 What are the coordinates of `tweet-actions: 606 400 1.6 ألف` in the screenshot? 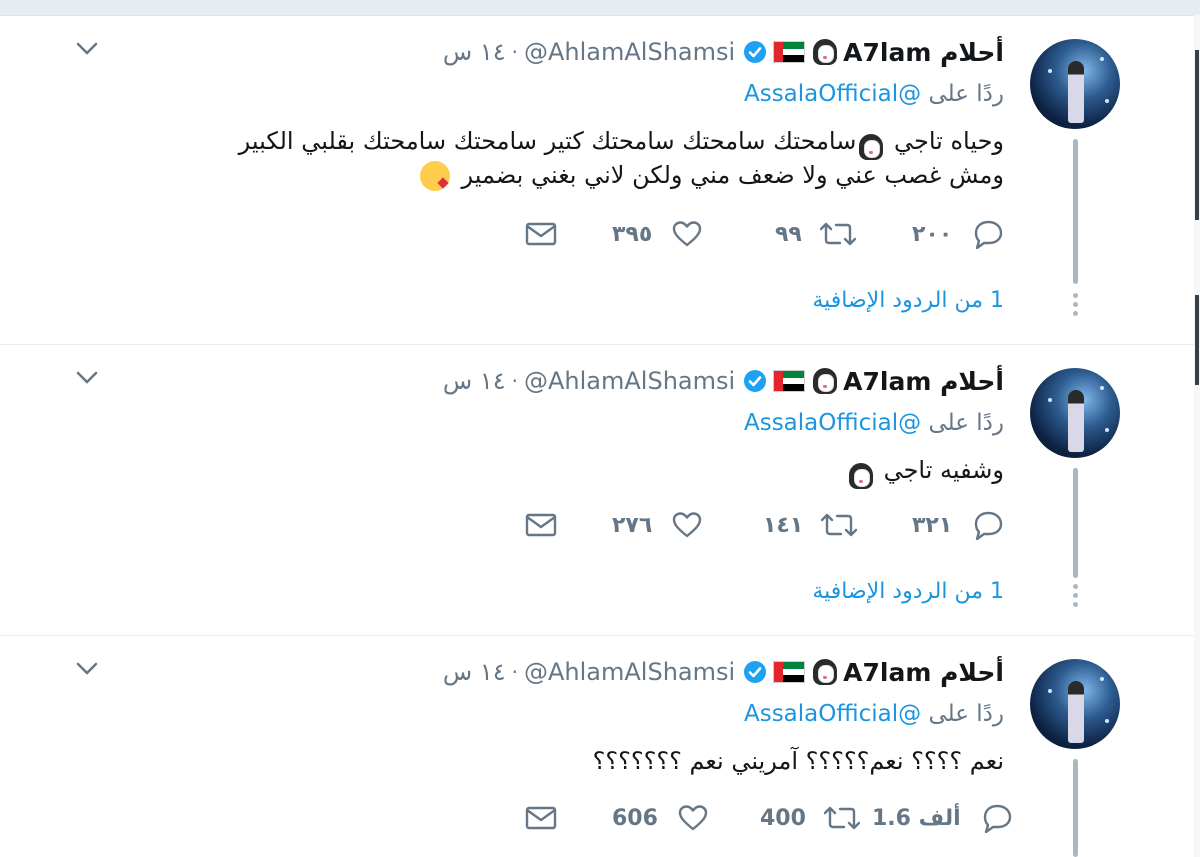 It's located at (767, 818).